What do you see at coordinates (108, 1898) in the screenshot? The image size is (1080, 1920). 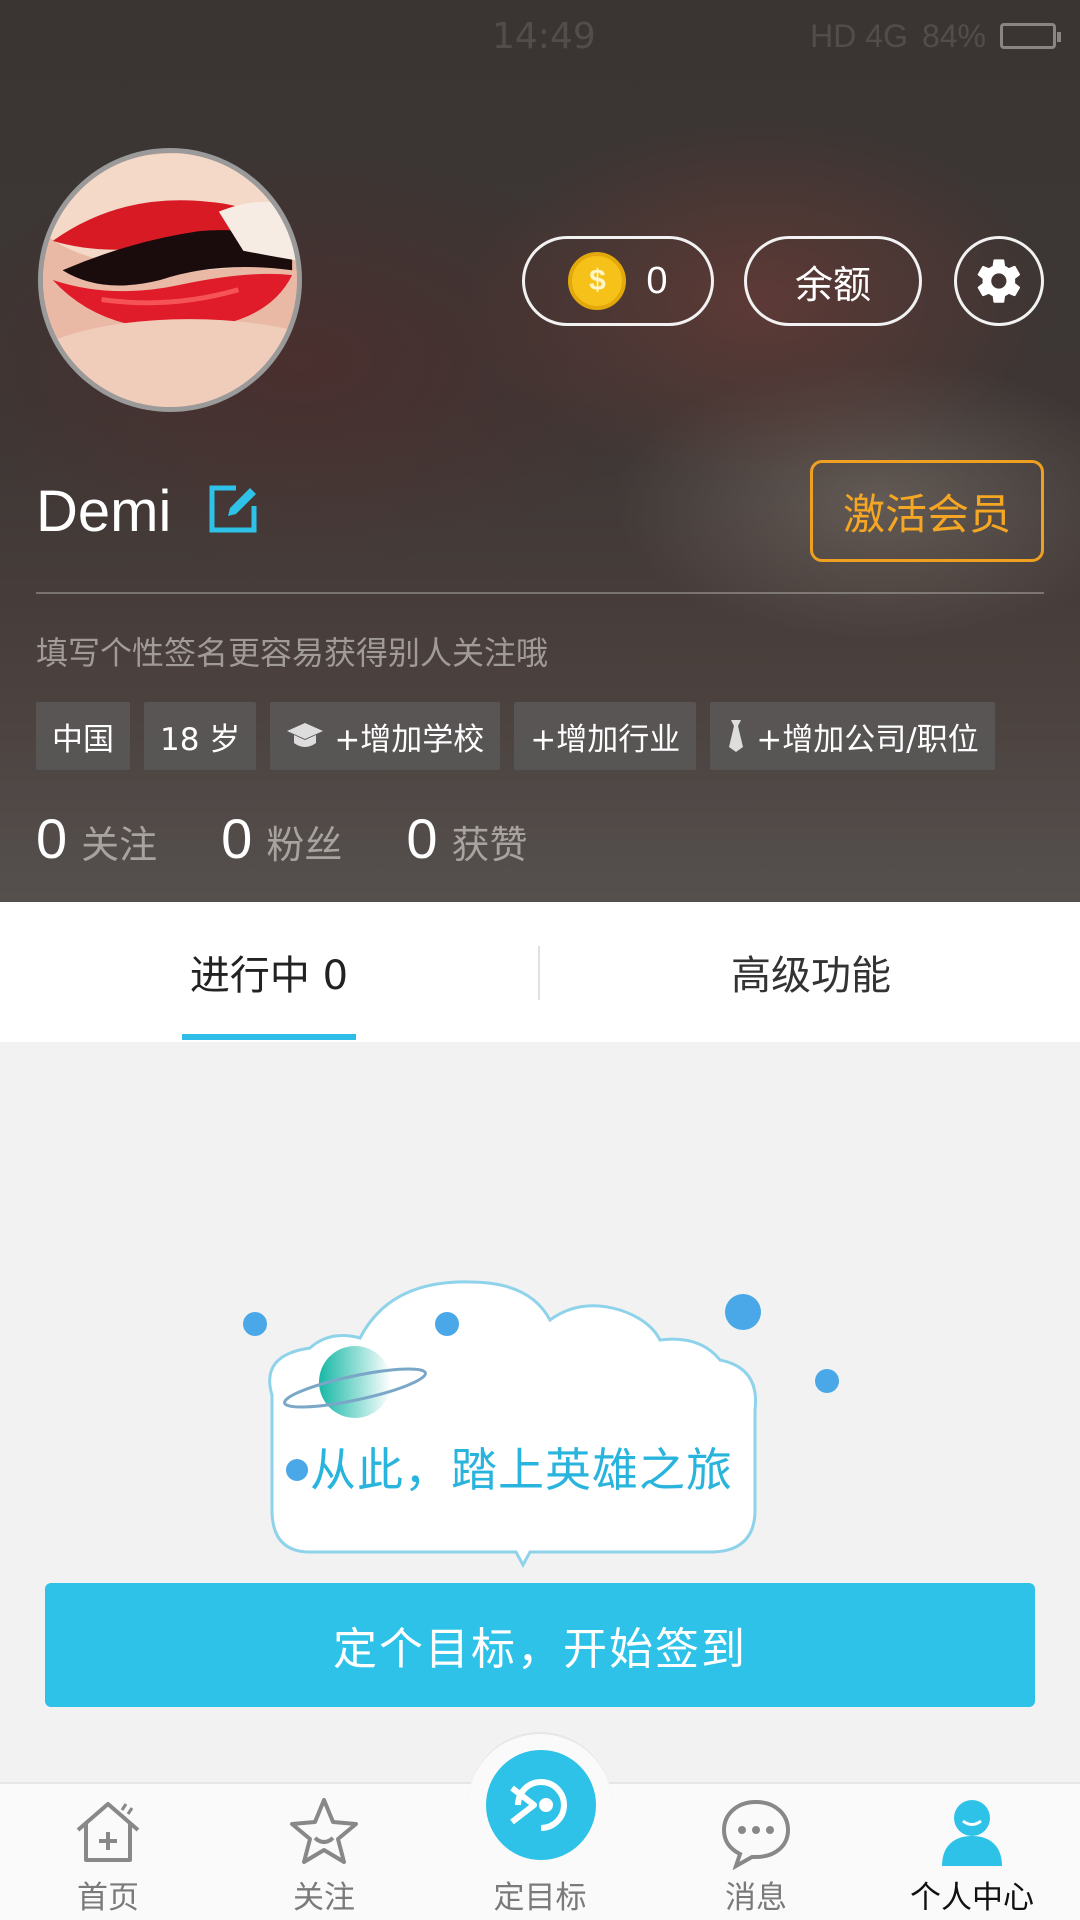 I see `nav-label: 首页` at bounding box center [108, 1898].